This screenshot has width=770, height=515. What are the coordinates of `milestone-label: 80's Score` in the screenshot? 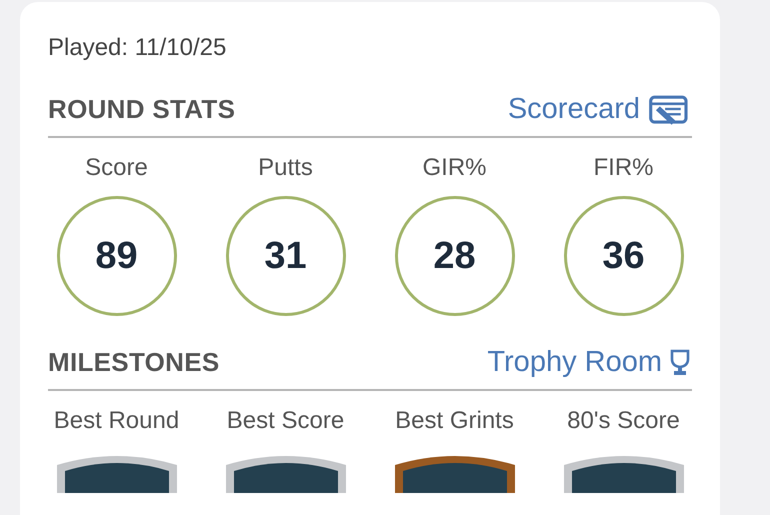 It's located at (623, 421).